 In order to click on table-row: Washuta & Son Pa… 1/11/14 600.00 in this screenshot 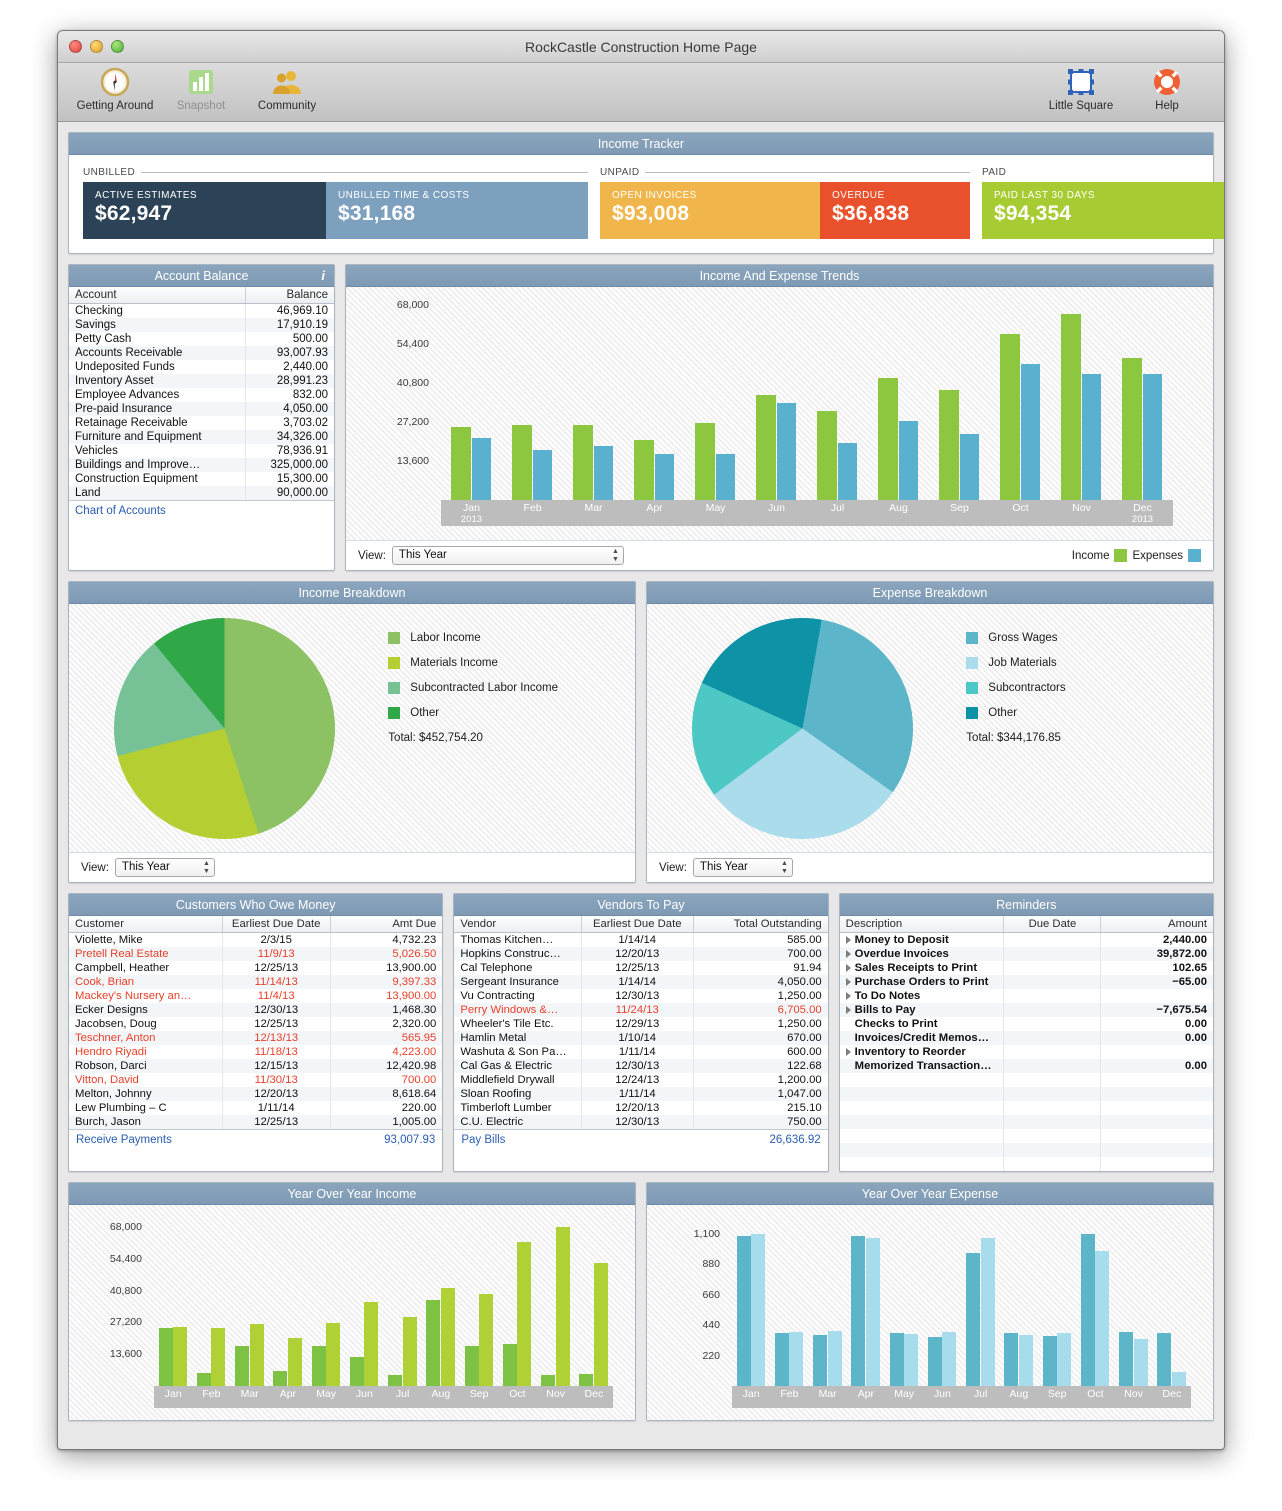, I will do `click(641, 1052)`.